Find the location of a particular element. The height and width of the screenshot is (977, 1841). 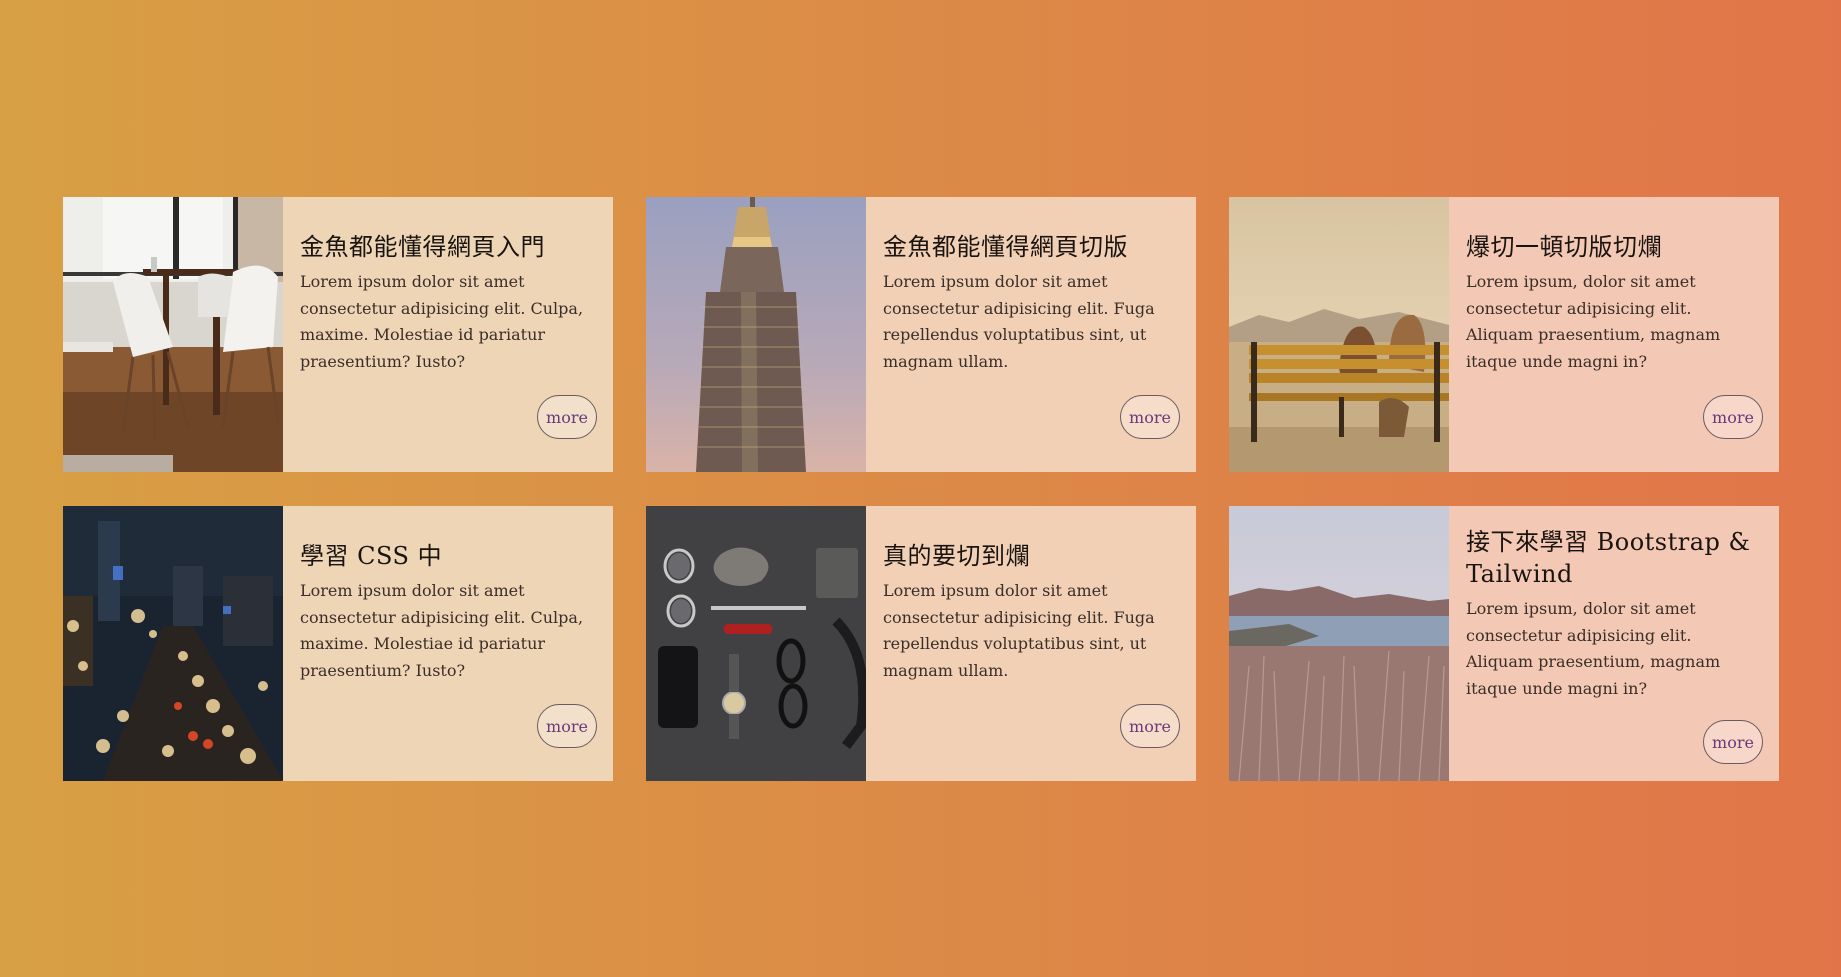

coastal-landscape-photo is located at coordinates (1339, 643).